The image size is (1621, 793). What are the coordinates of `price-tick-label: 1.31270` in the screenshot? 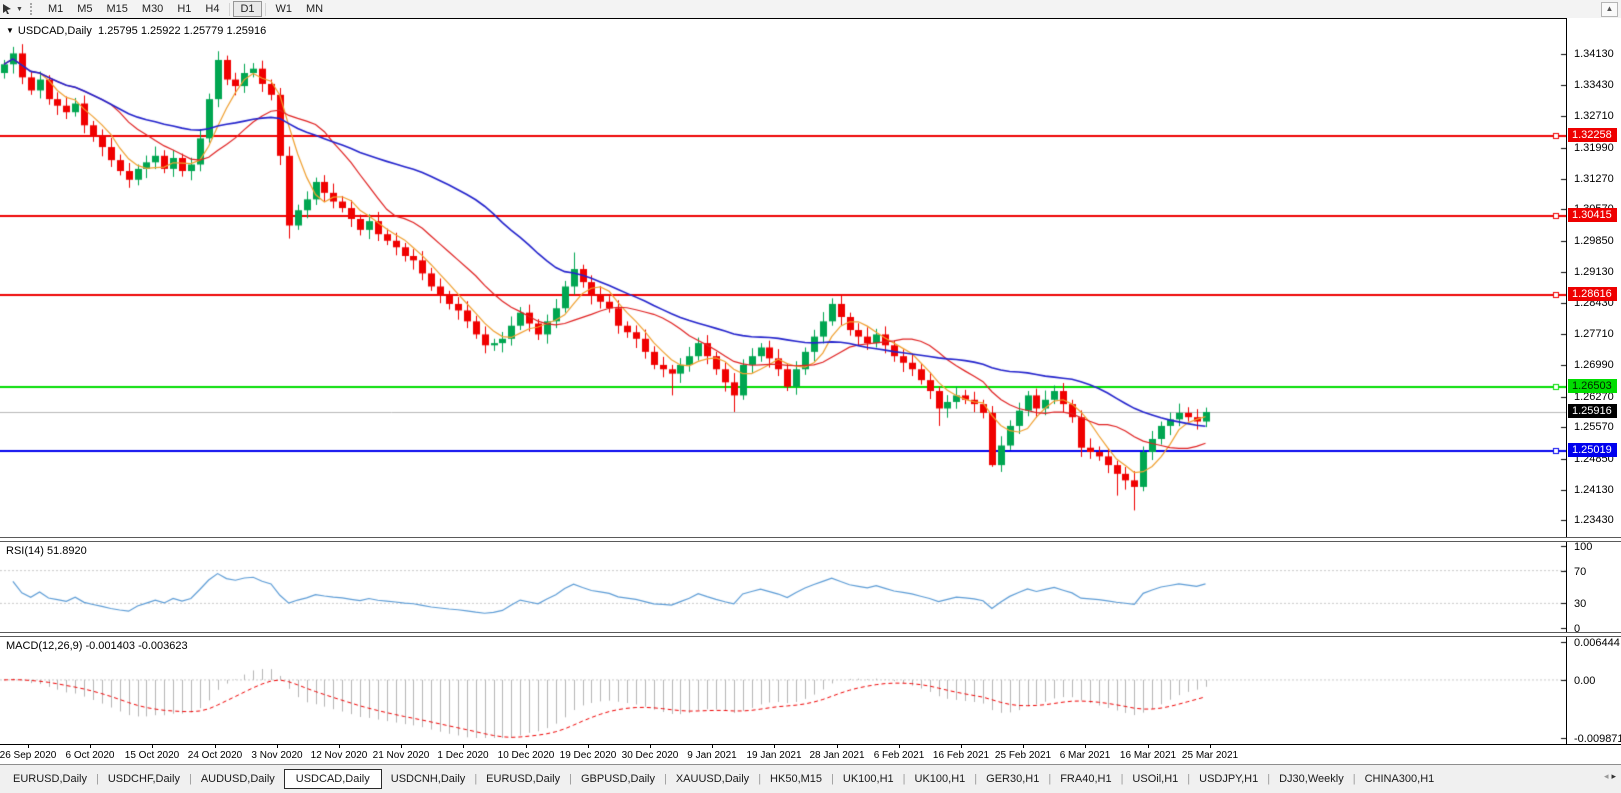 It's located at (1594, 178).